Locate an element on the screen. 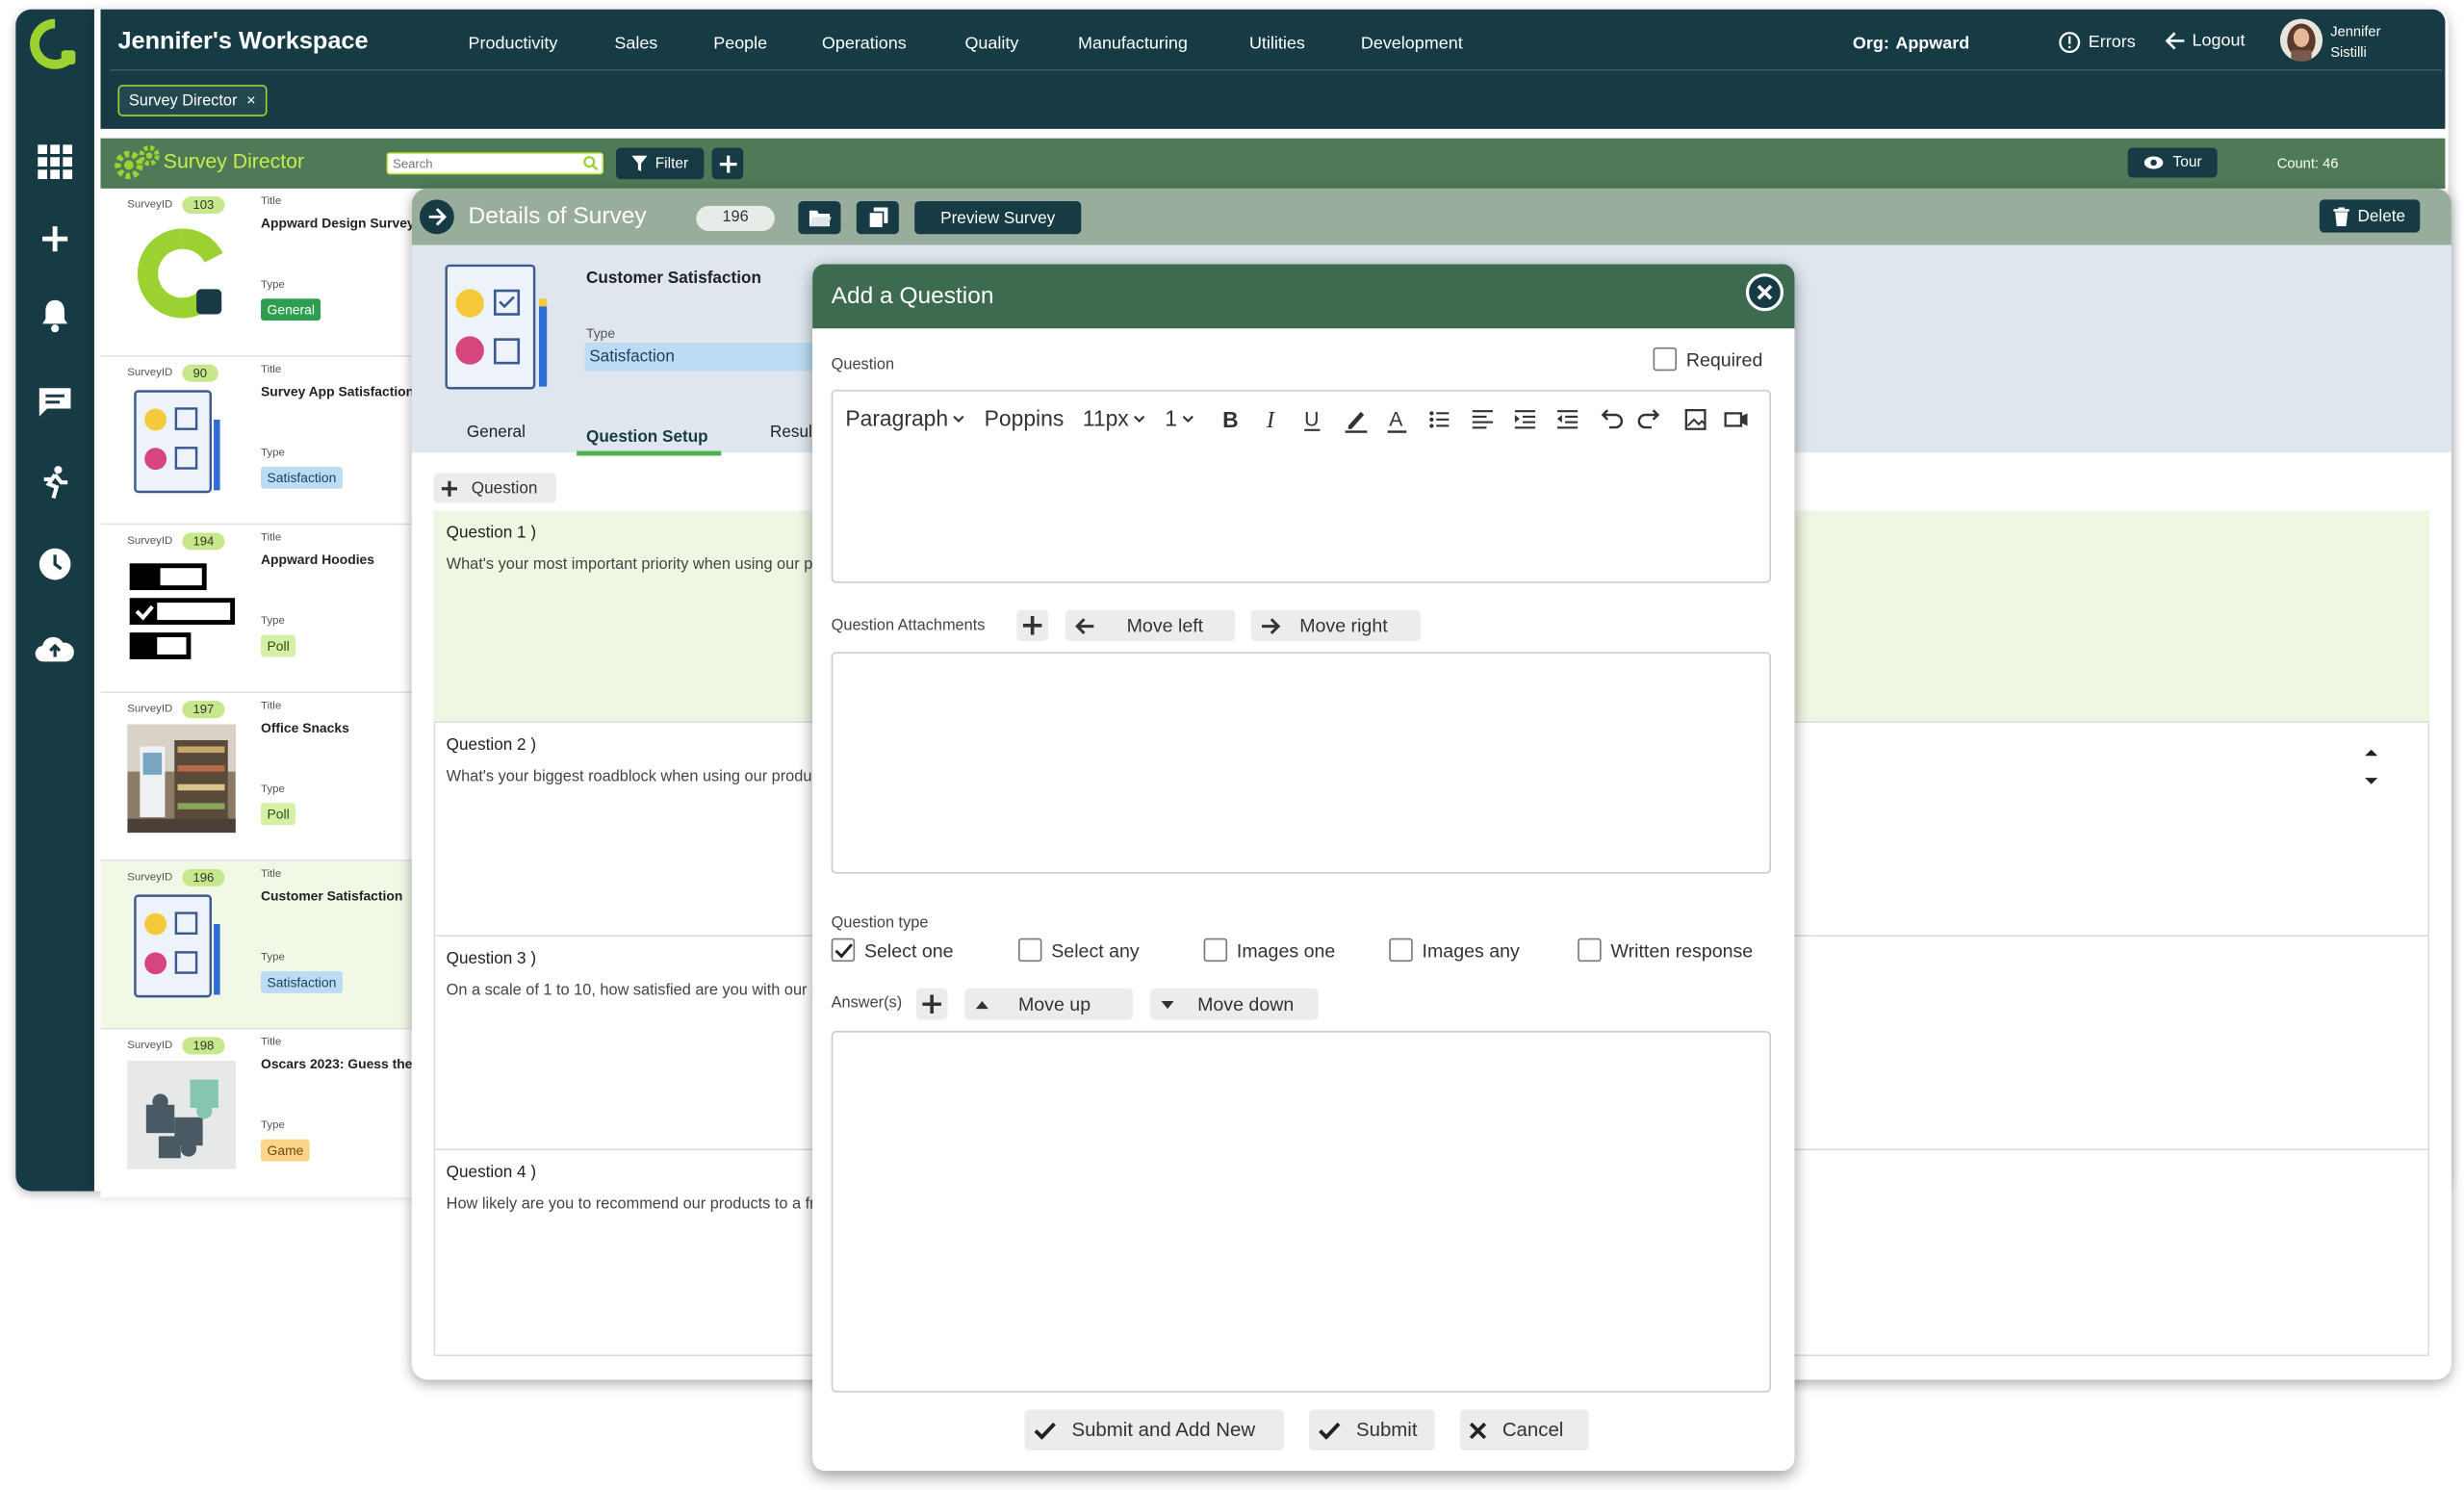 The height and width of the screenshot is (1490, 2464). required-checkbox-box is located at coordinates (1665, 359).